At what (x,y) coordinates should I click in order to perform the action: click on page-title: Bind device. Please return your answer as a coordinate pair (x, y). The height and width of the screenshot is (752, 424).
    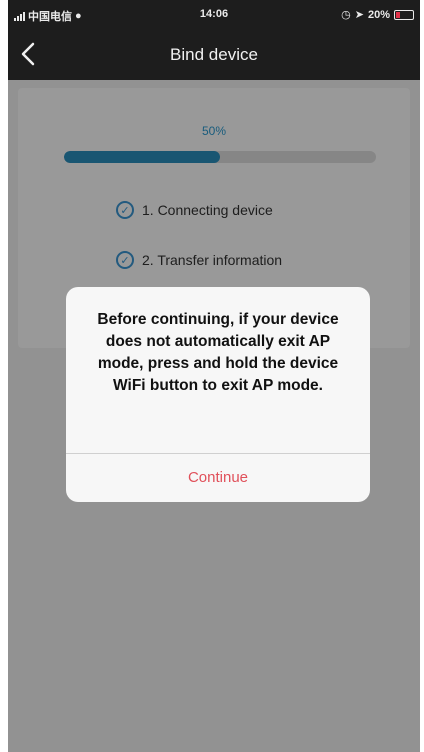
    Looking at the image, I should click on (214, 54).